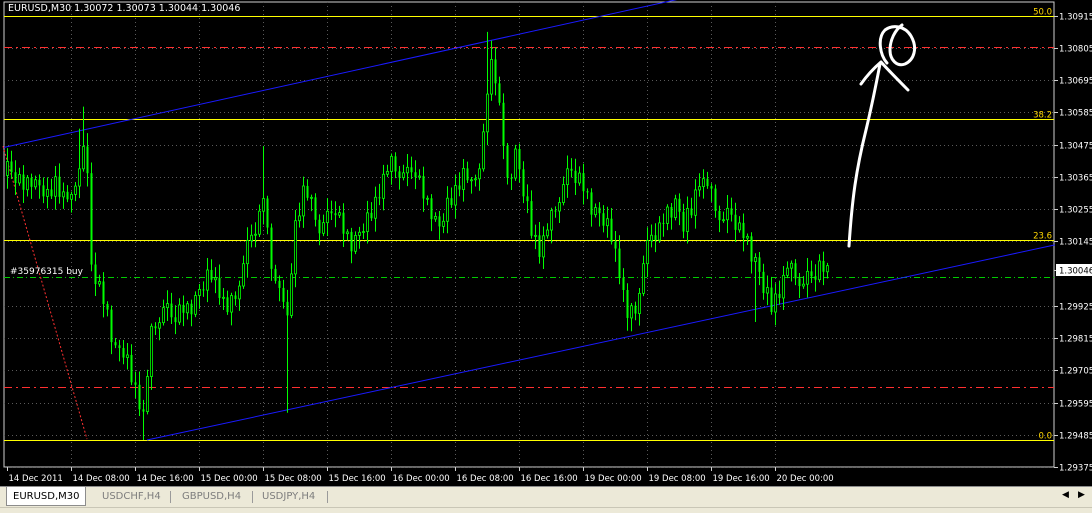  I want to click on tab-usdchf-h4: USDCHF,H4, so click(131, 497).